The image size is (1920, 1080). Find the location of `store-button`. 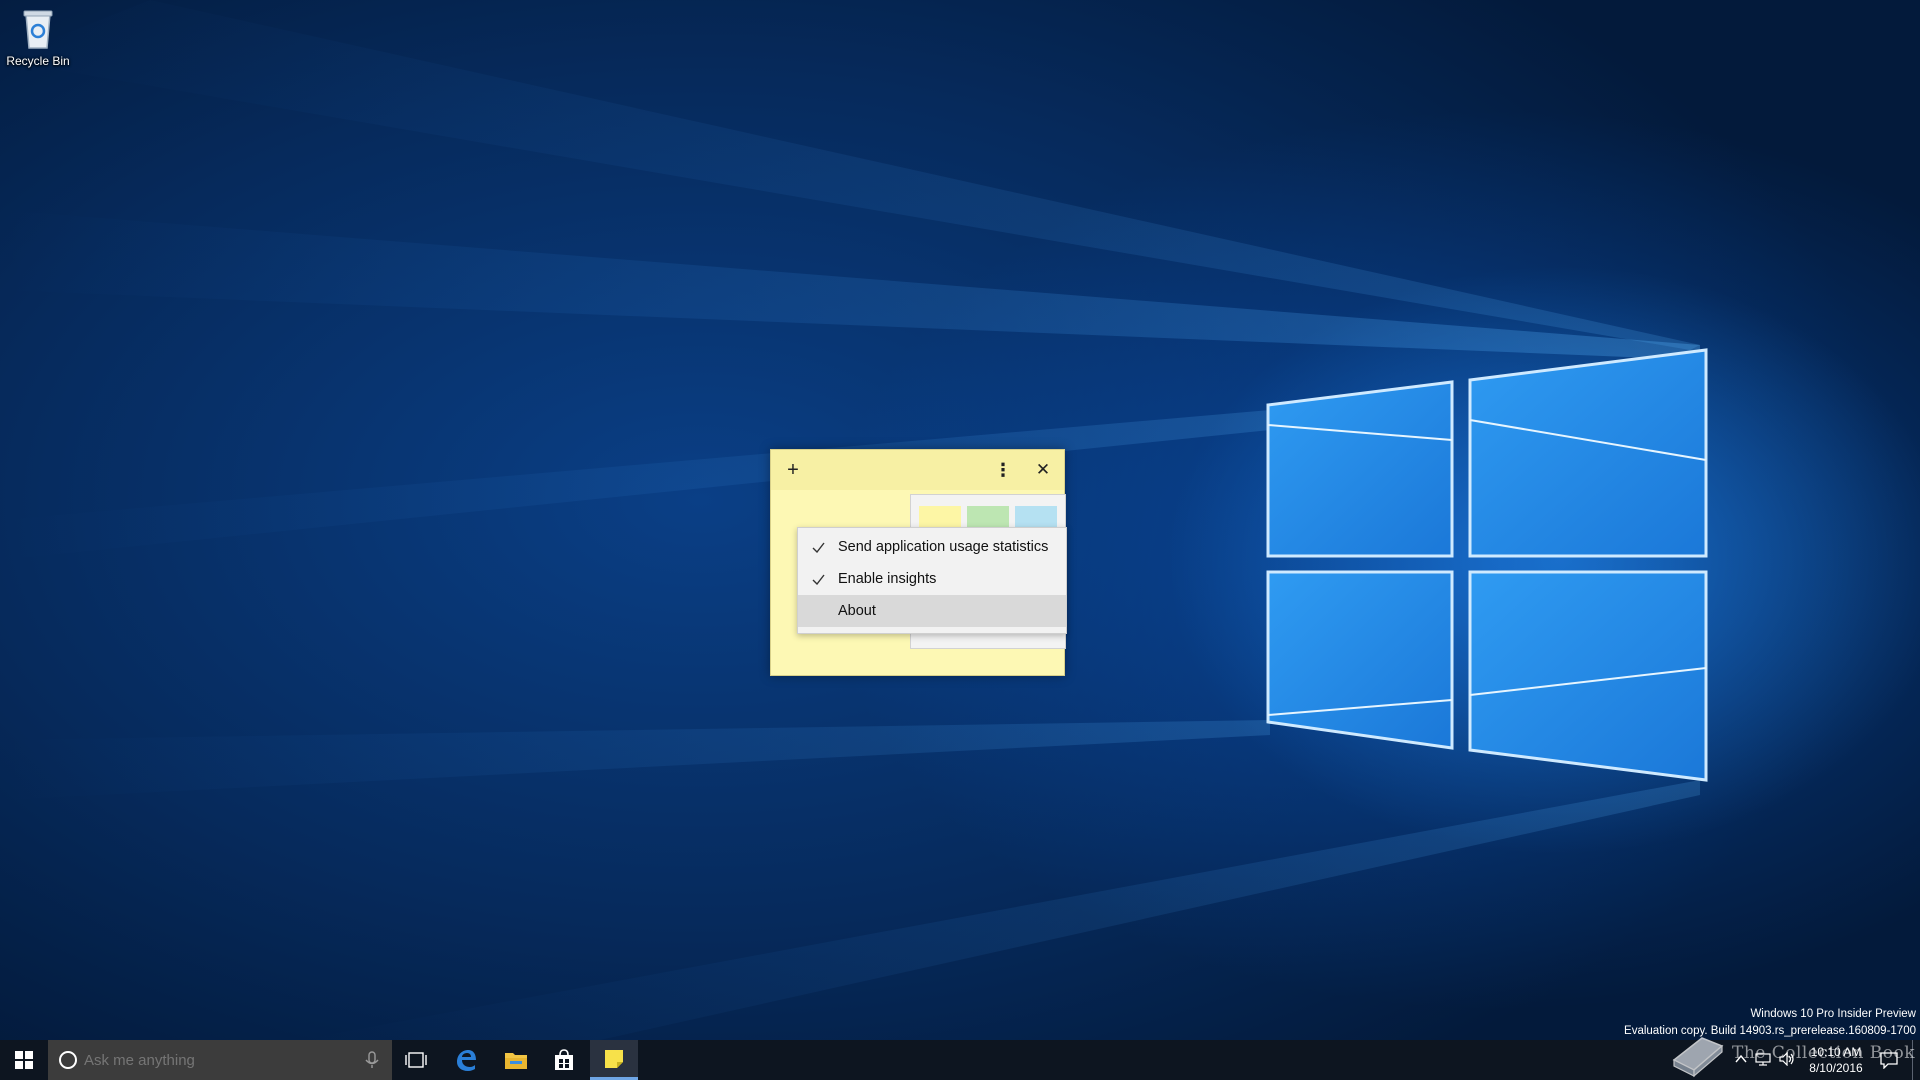

store-button is located at coordinates (564, 1060).